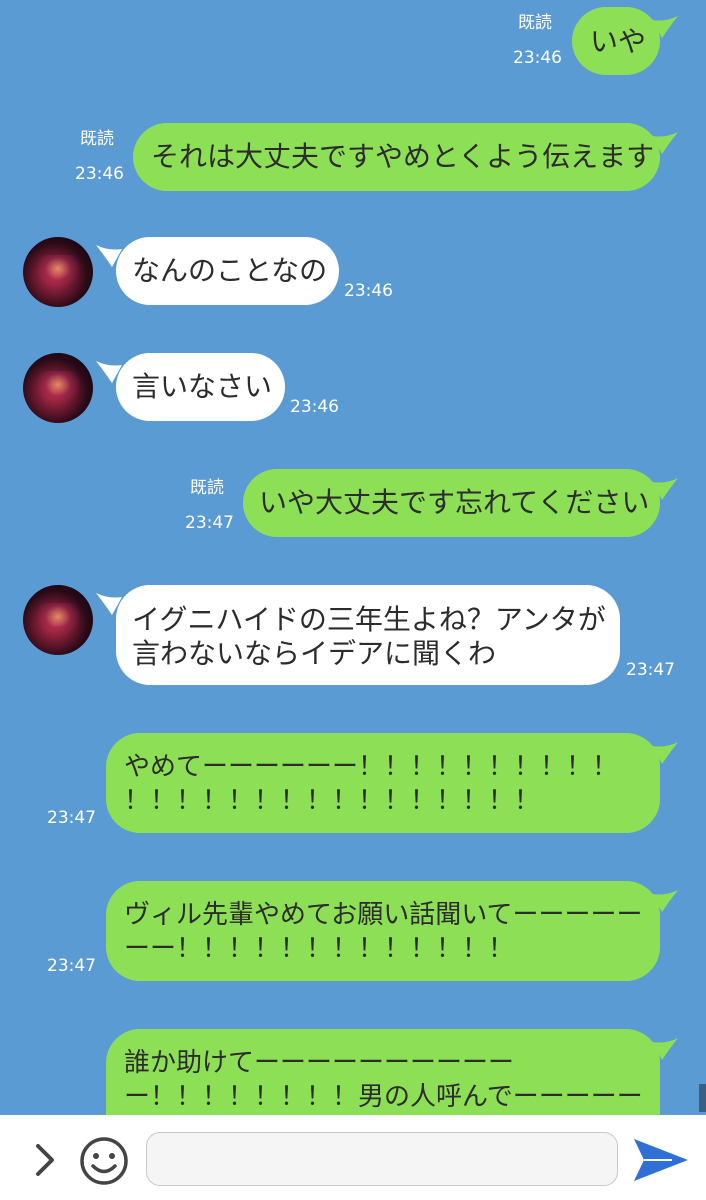 The width and height of the screenshot is (706, 1200). I want to click on outgoing-message-bubble: それは大丈夫ですやめとくよう伝えます, so click(396, 157).